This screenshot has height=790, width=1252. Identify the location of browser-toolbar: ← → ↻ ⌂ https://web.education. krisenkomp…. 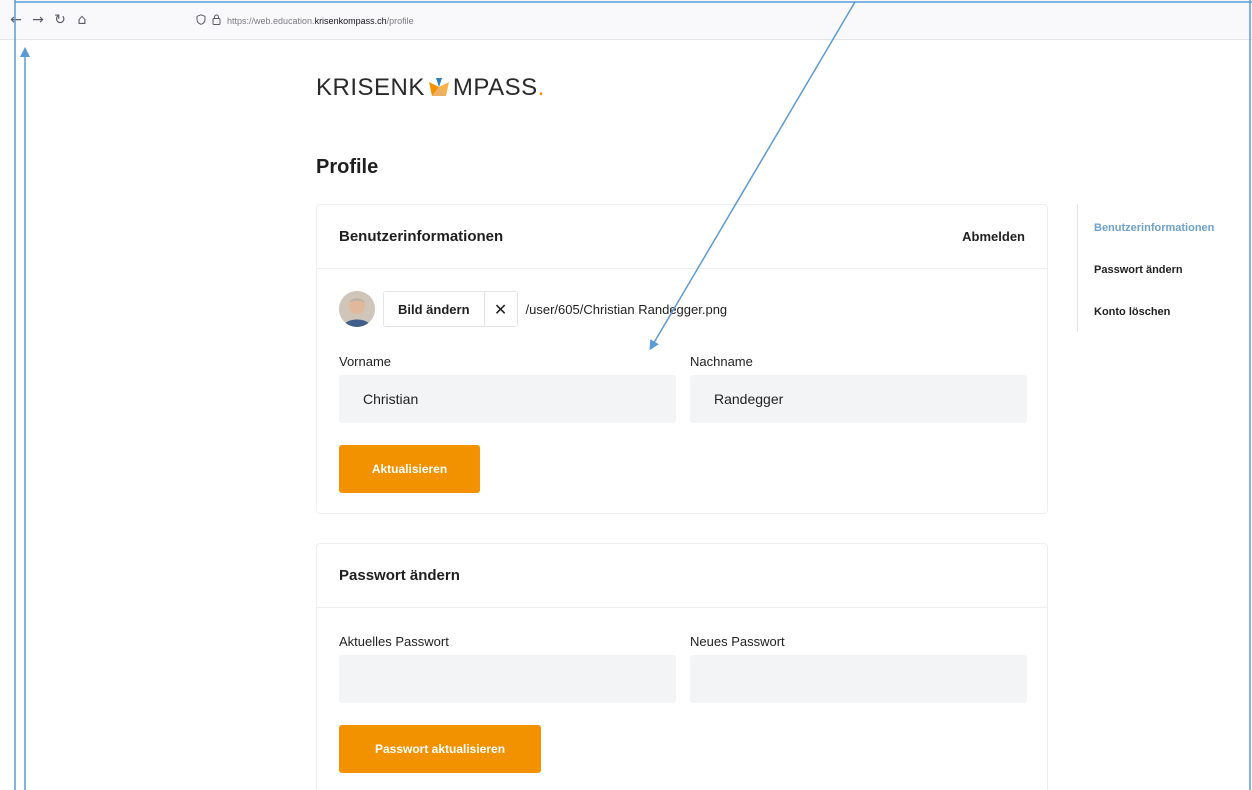
(626, 20).